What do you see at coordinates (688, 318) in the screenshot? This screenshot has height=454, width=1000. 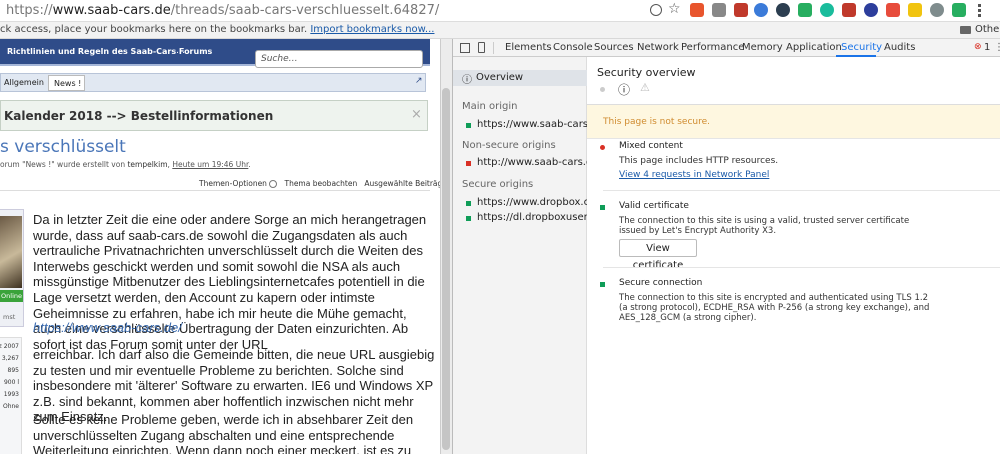 I see `connection-desc: AES_128_GCM (a strong cipher).` at bounding box center [688, 318].